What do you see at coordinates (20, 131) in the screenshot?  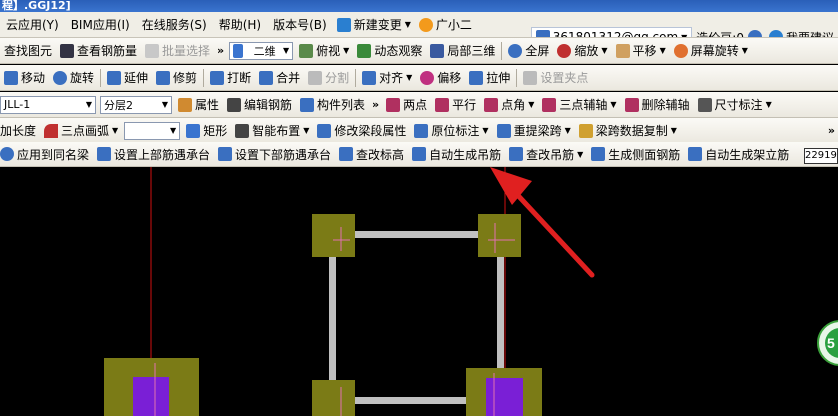 I see `length-button: 加长度` at bounding box center [20, 131].